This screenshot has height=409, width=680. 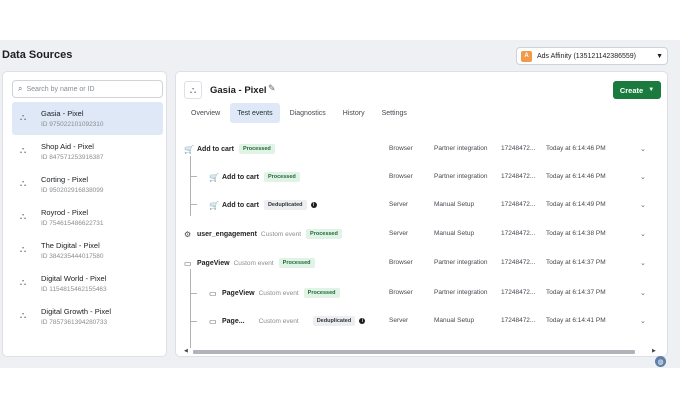 What do you see at coordinates (65, 212) in the screenshot?
I see `source-name: Royrod - Pixel` at bounding box center [65, 212].